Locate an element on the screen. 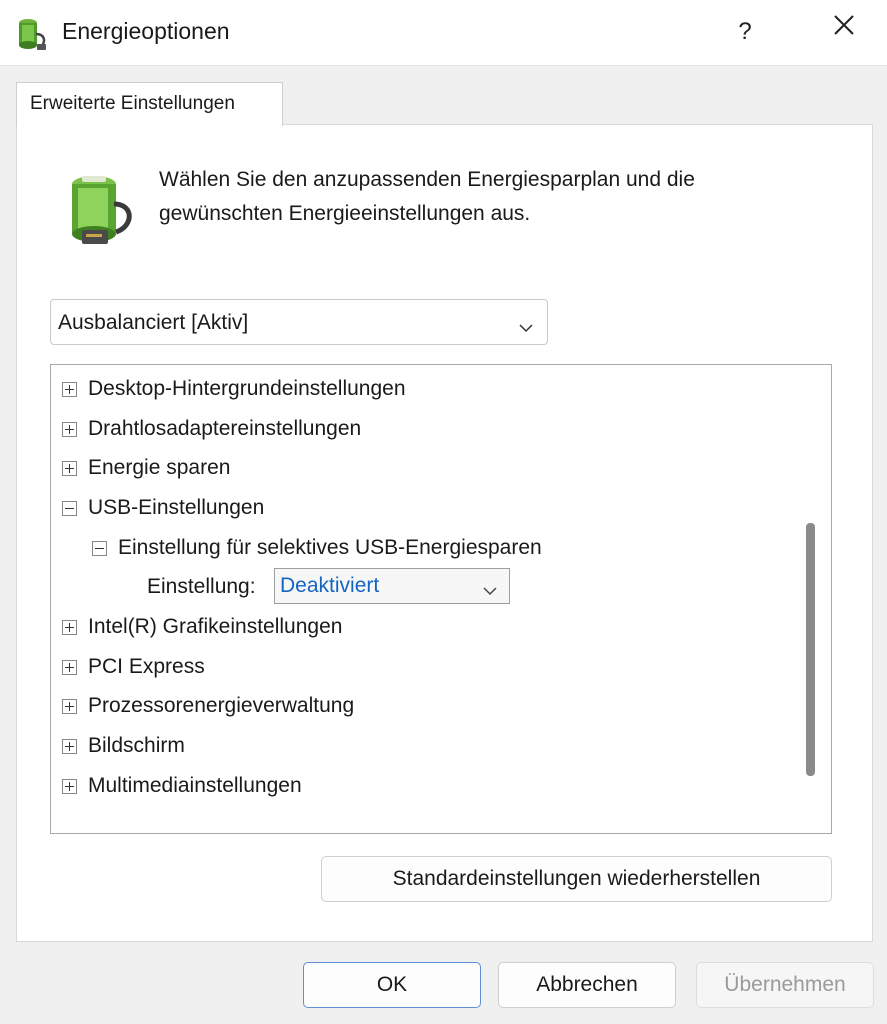 This screenshot has width=887, height=1024. tree-scrollbar is located at coordinates (812, 599).